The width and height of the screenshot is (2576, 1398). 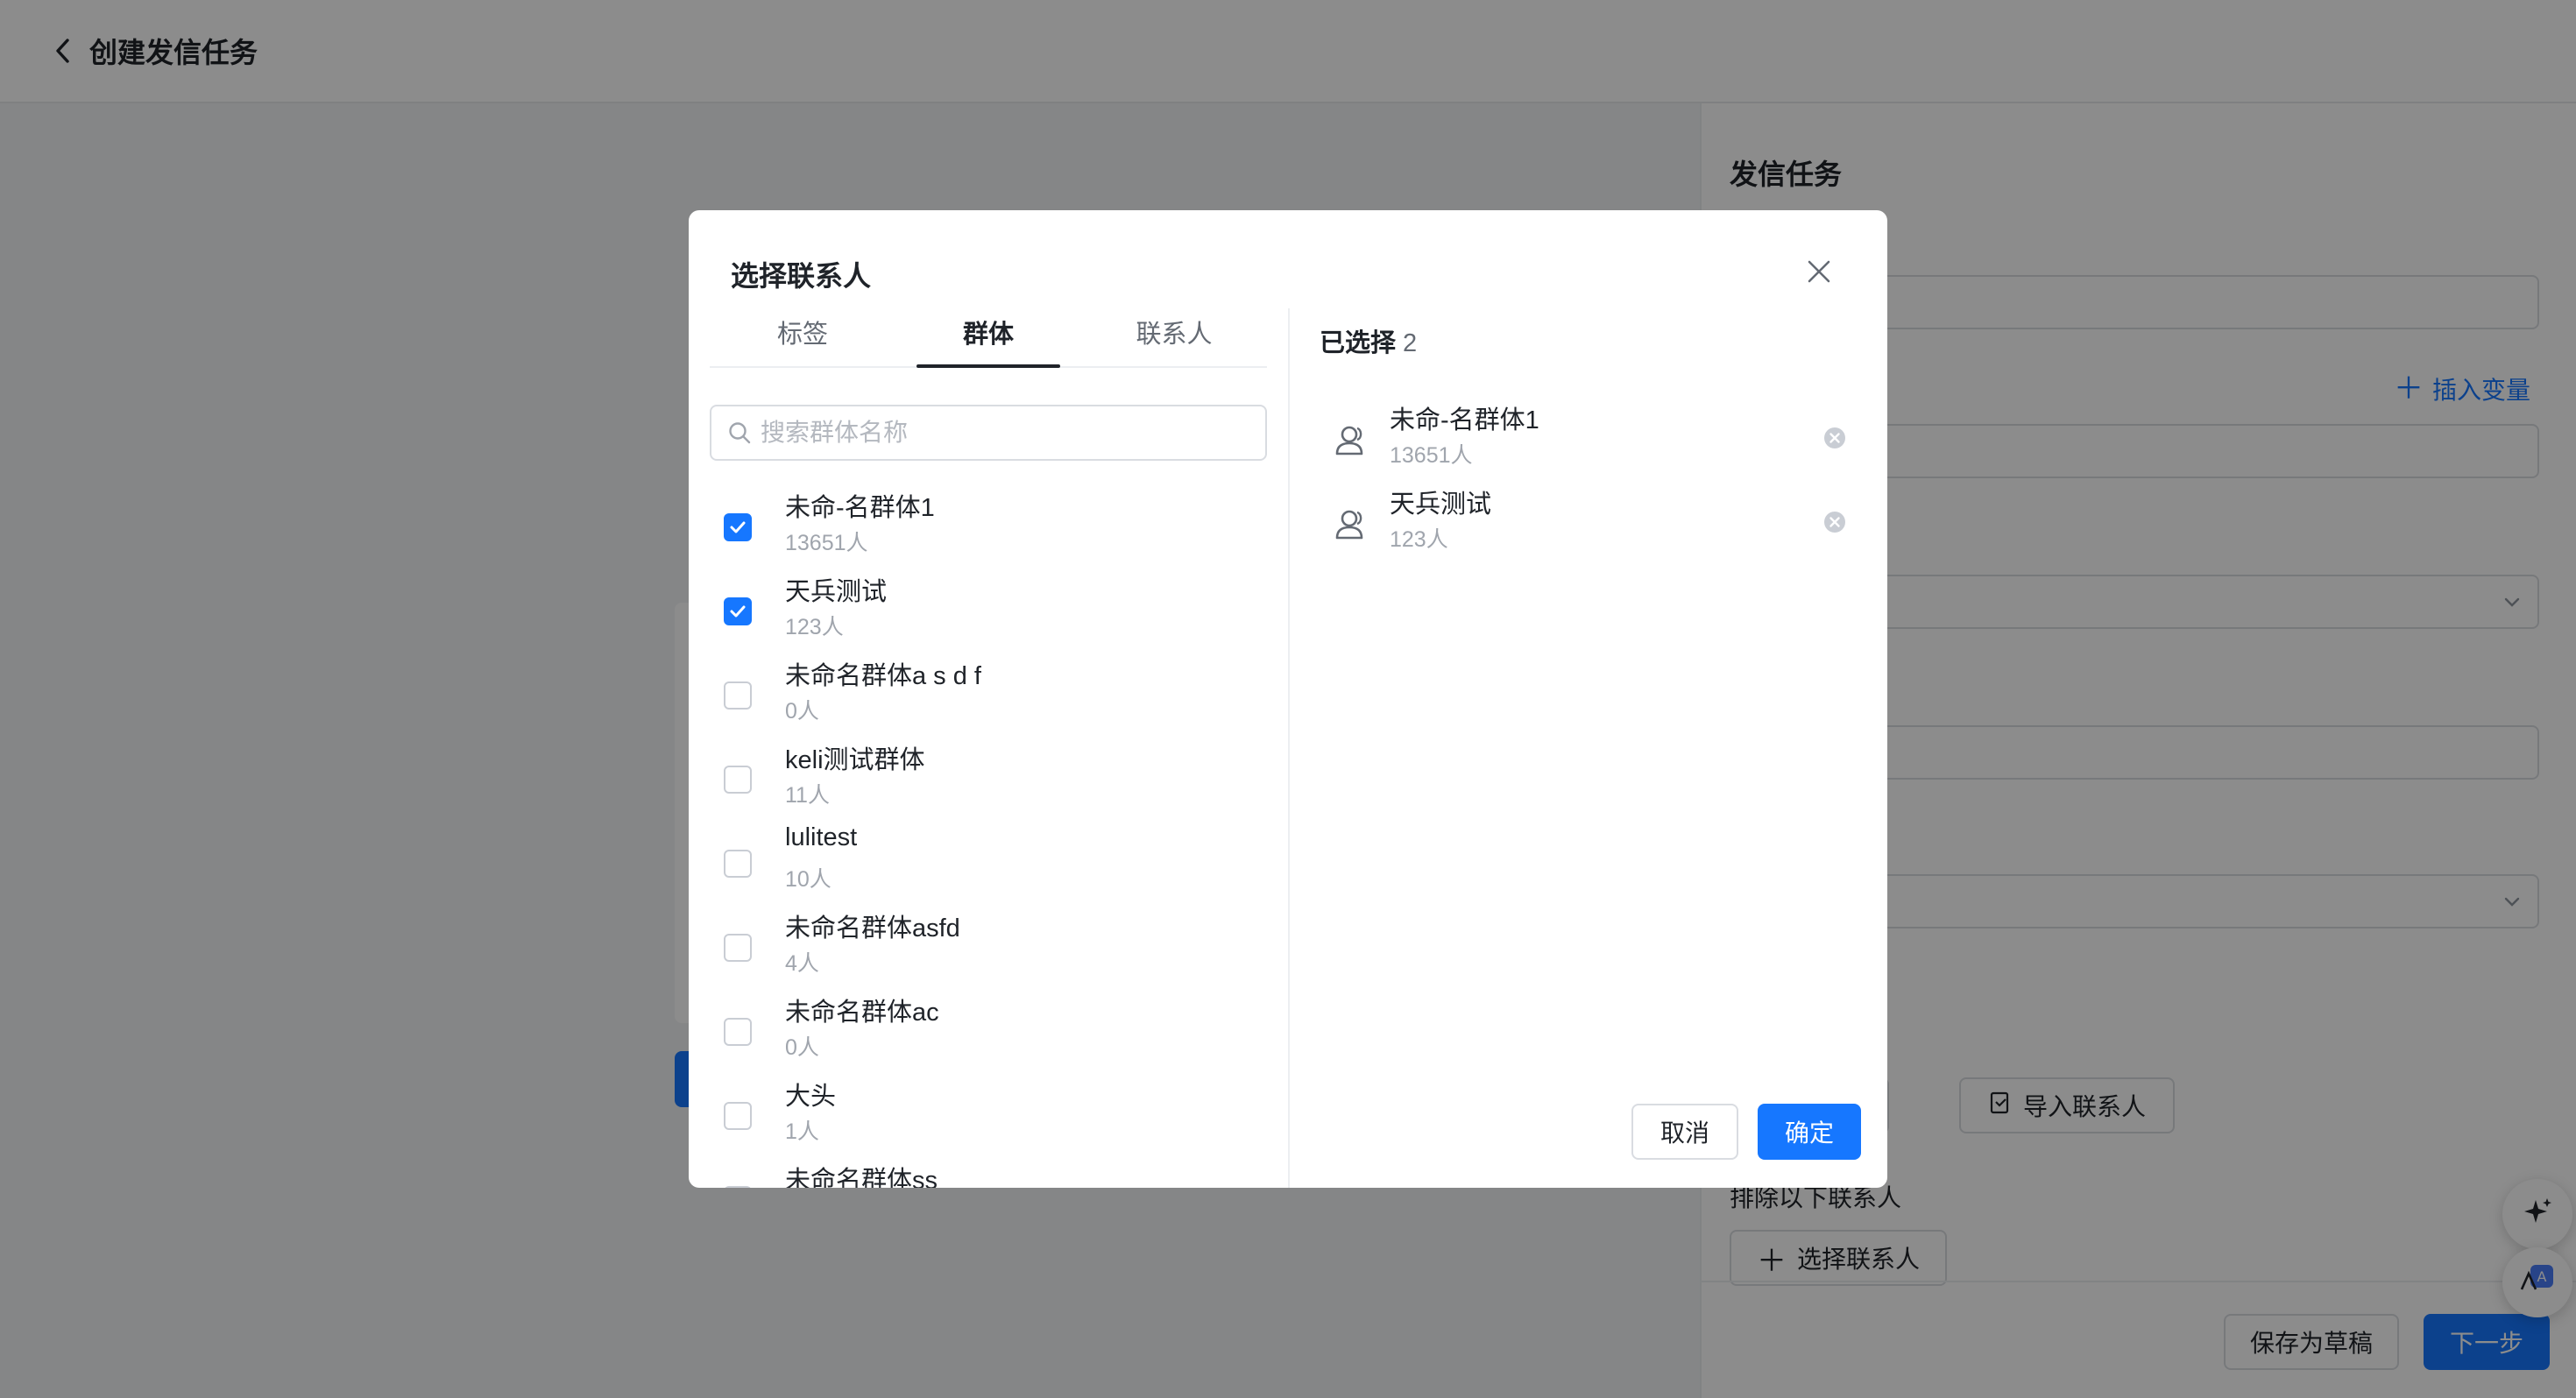 What do you see at coordinates (988, 1034) in the screenshot?
I see `list-item: 未命名群体ac 0人` at bounding box center [988, 1034].